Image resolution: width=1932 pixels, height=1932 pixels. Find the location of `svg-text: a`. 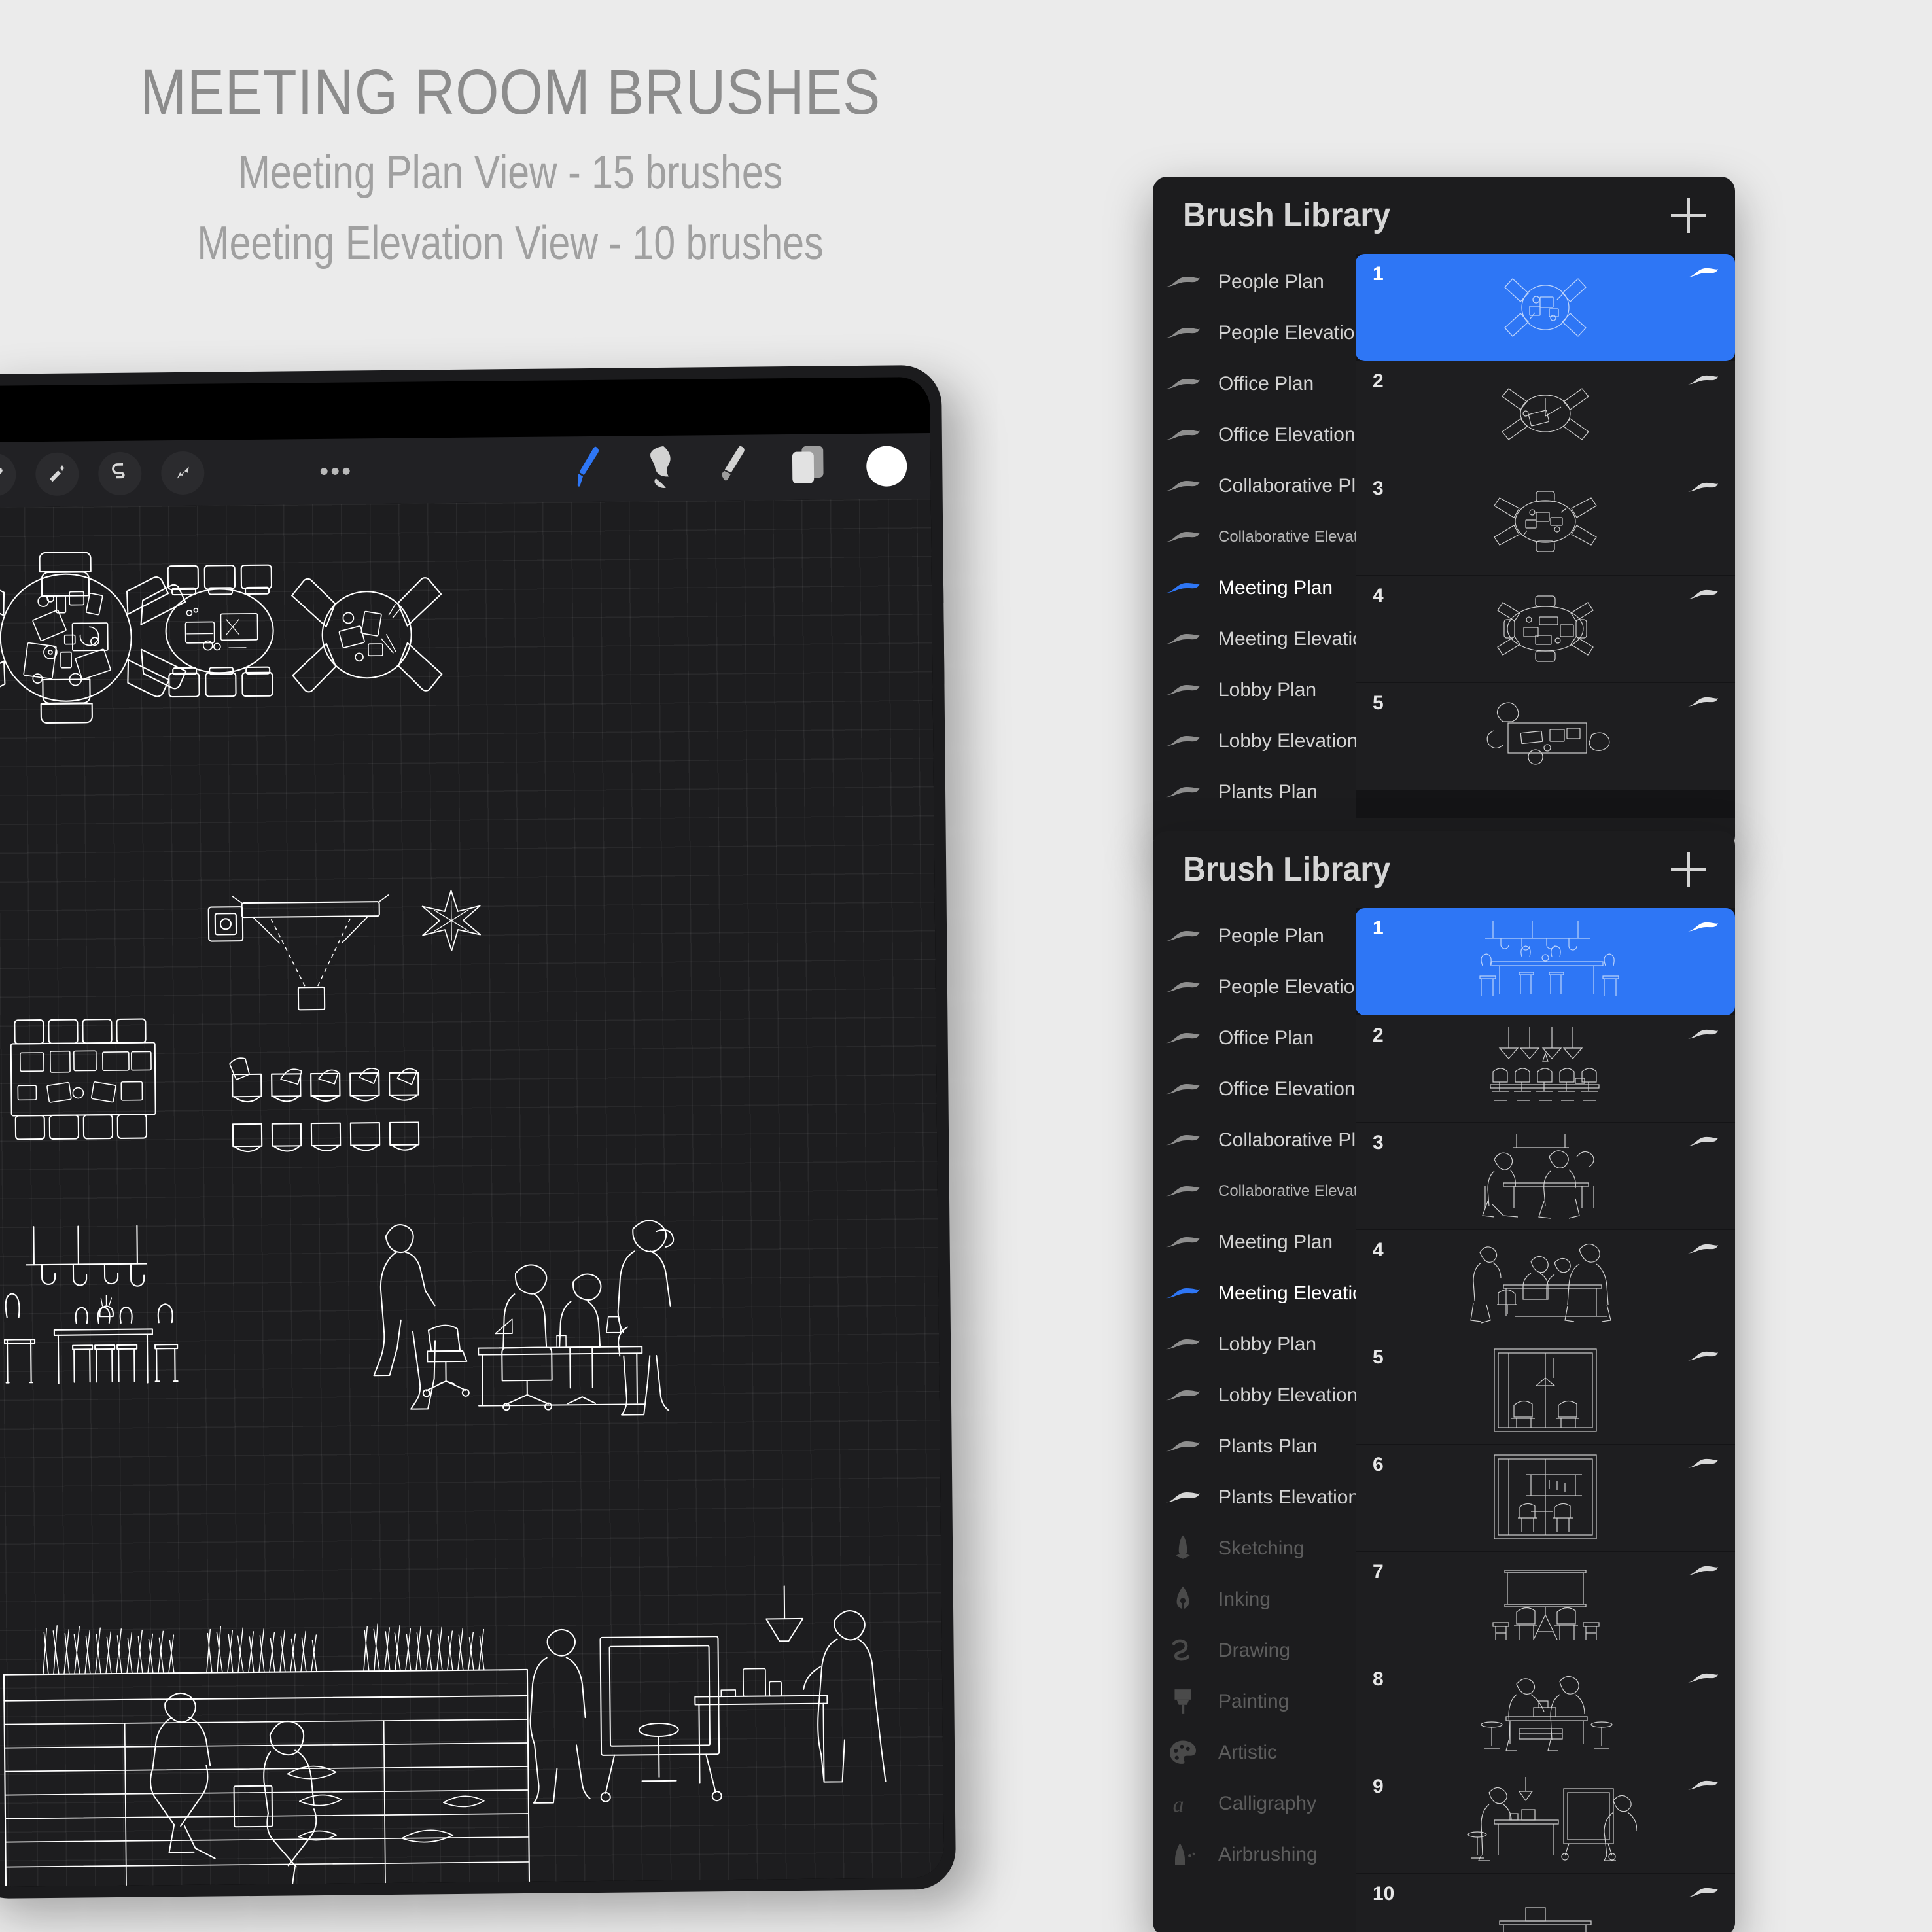

svg-text: a is located at coordinates (1178, 1805).